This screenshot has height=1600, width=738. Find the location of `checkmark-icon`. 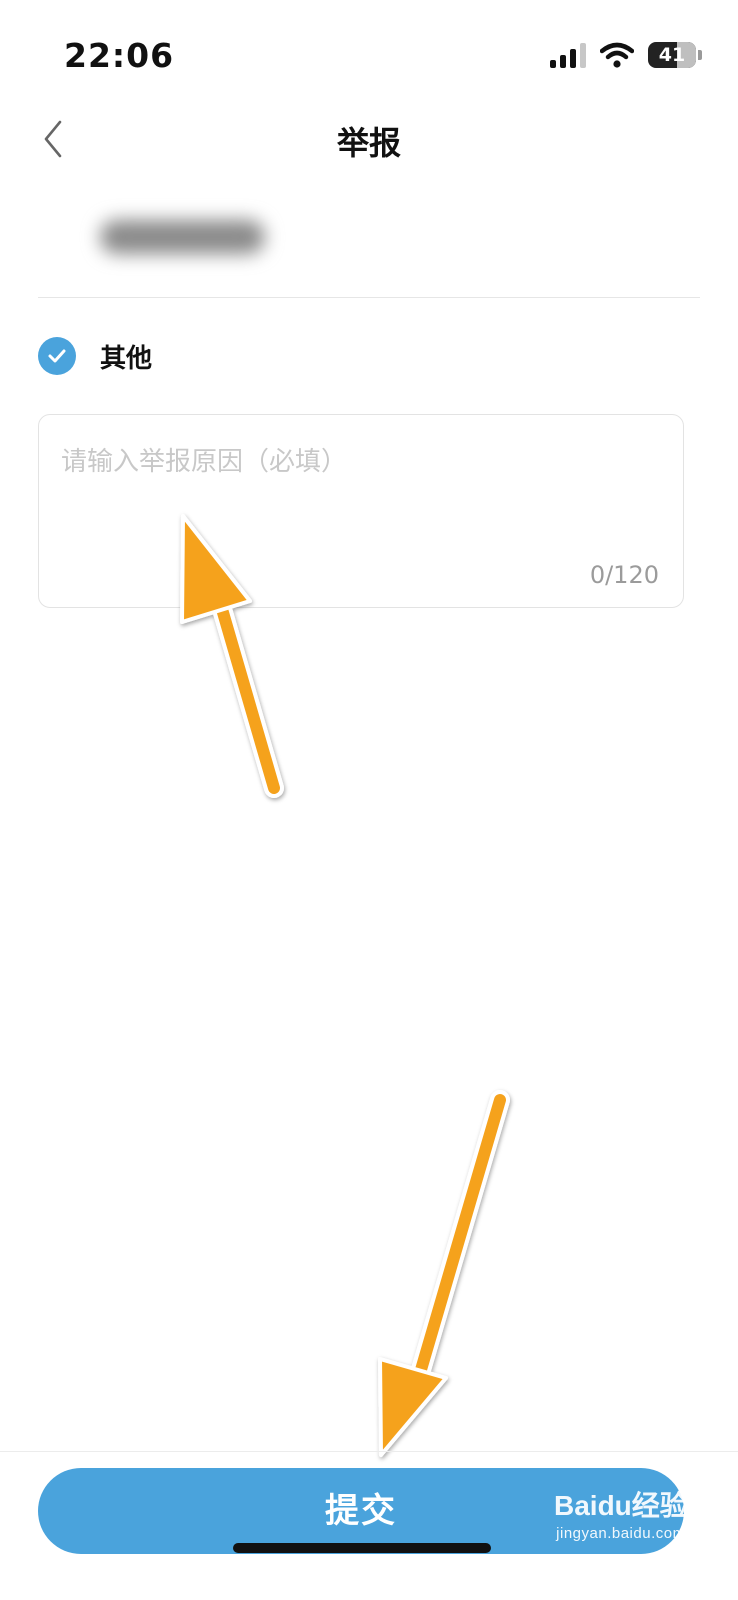

checkmark-icon is located at coordinates (57, 356).